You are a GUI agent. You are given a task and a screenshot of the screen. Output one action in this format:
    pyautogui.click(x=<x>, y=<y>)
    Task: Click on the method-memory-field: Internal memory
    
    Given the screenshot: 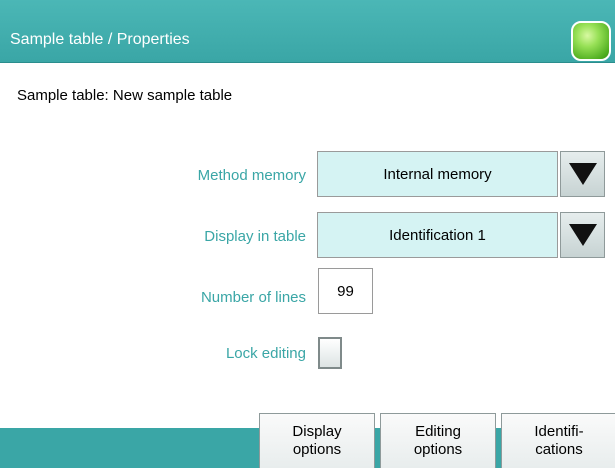 What is the action you would take?
    pyautogui.click(x=437, y=174)
    